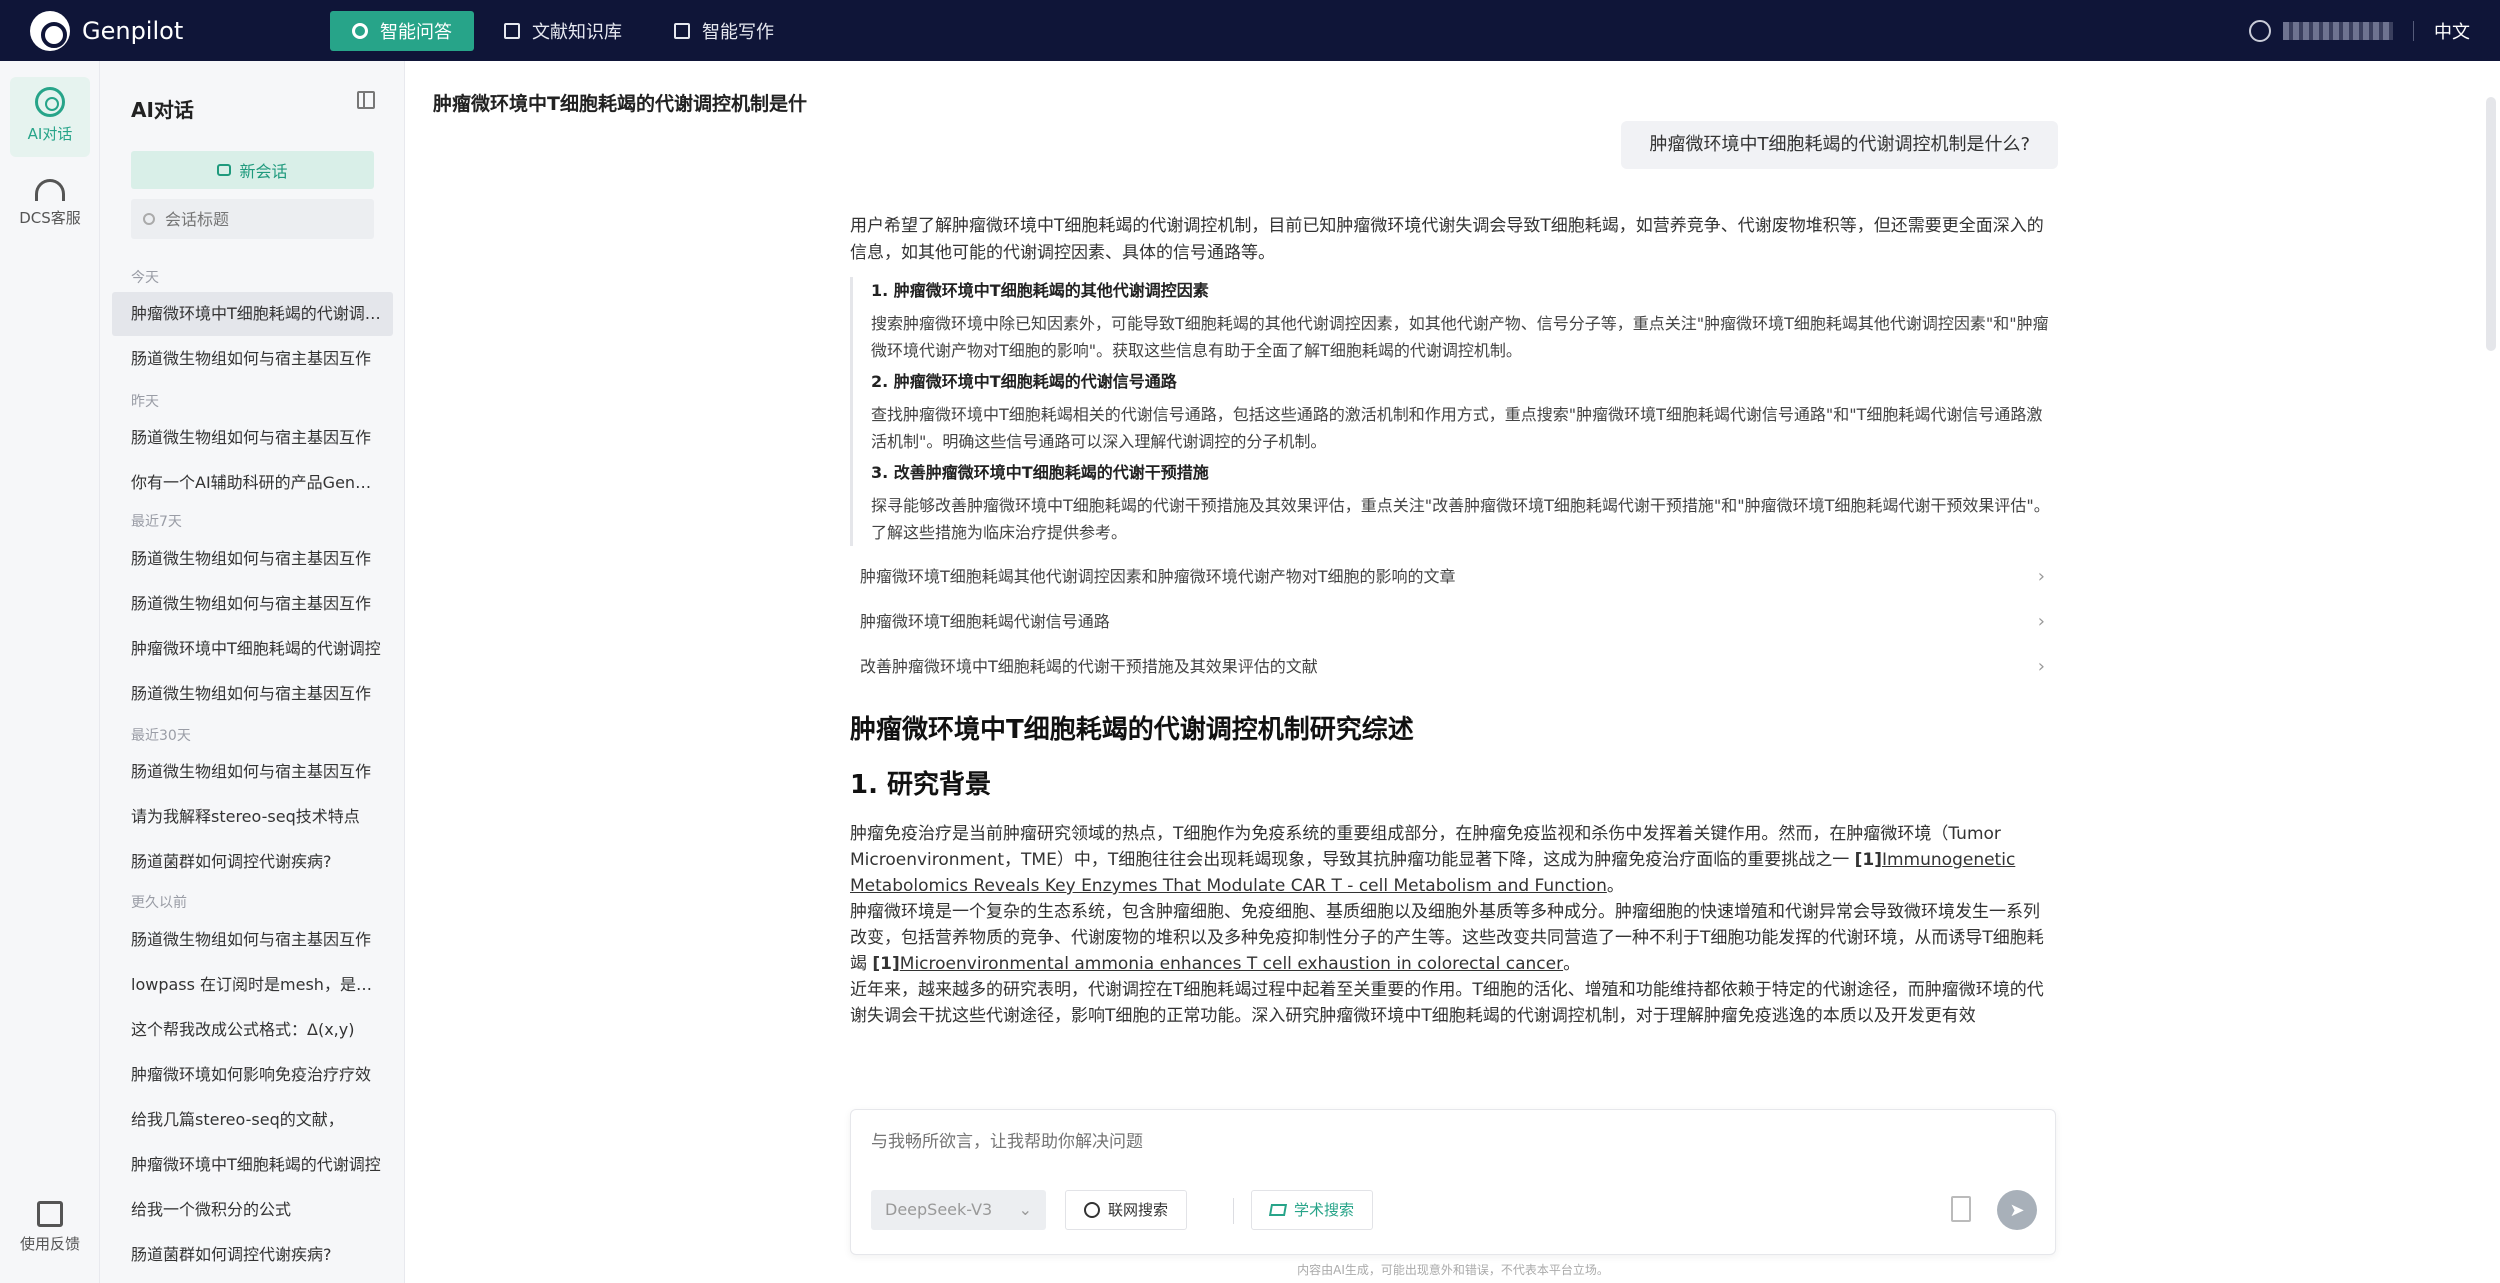 The width and height of the screenshot is (2500, 1283). Describe the element at coordinates (2338, 30) in the screenshot. I see `user-name-blurred` at that location.